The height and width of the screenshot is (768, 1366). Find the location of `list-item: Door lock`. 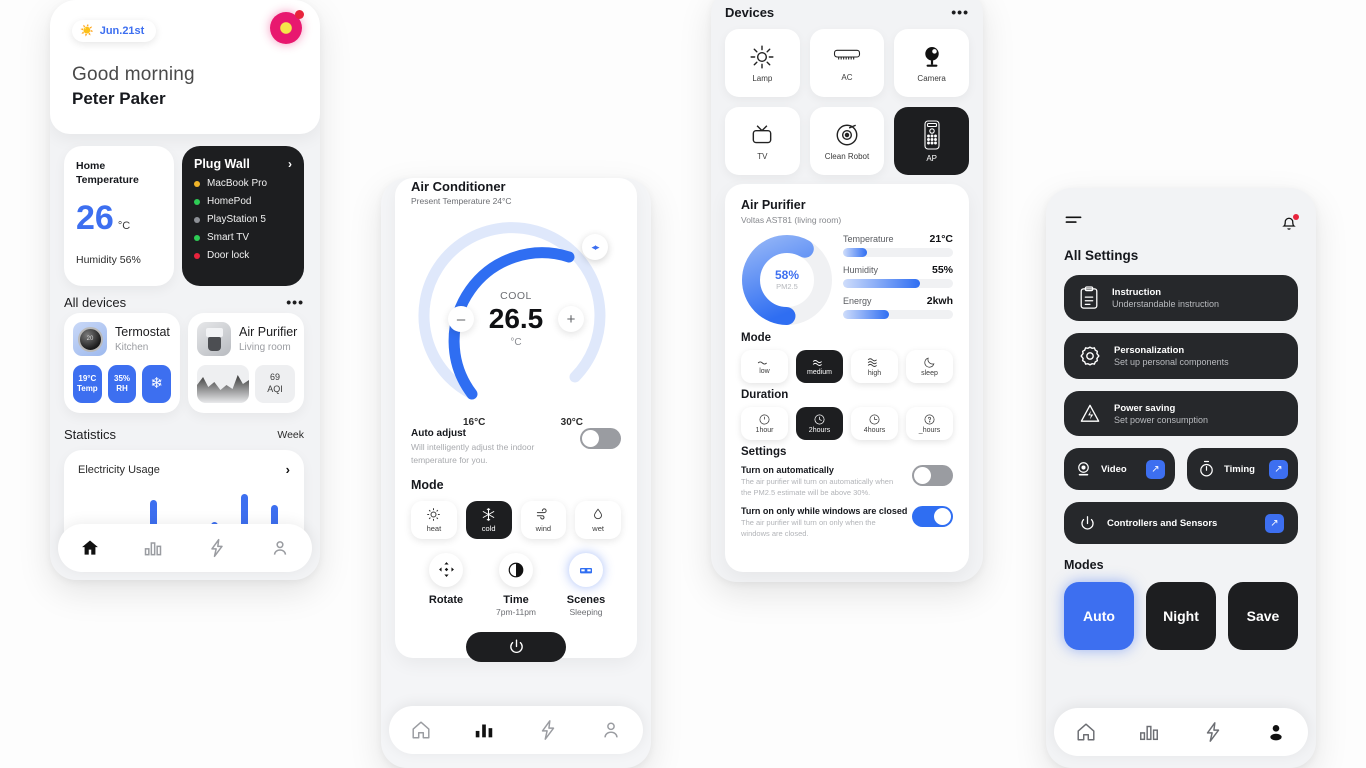

list-item: Door lock is located at coordinates (243, 255).